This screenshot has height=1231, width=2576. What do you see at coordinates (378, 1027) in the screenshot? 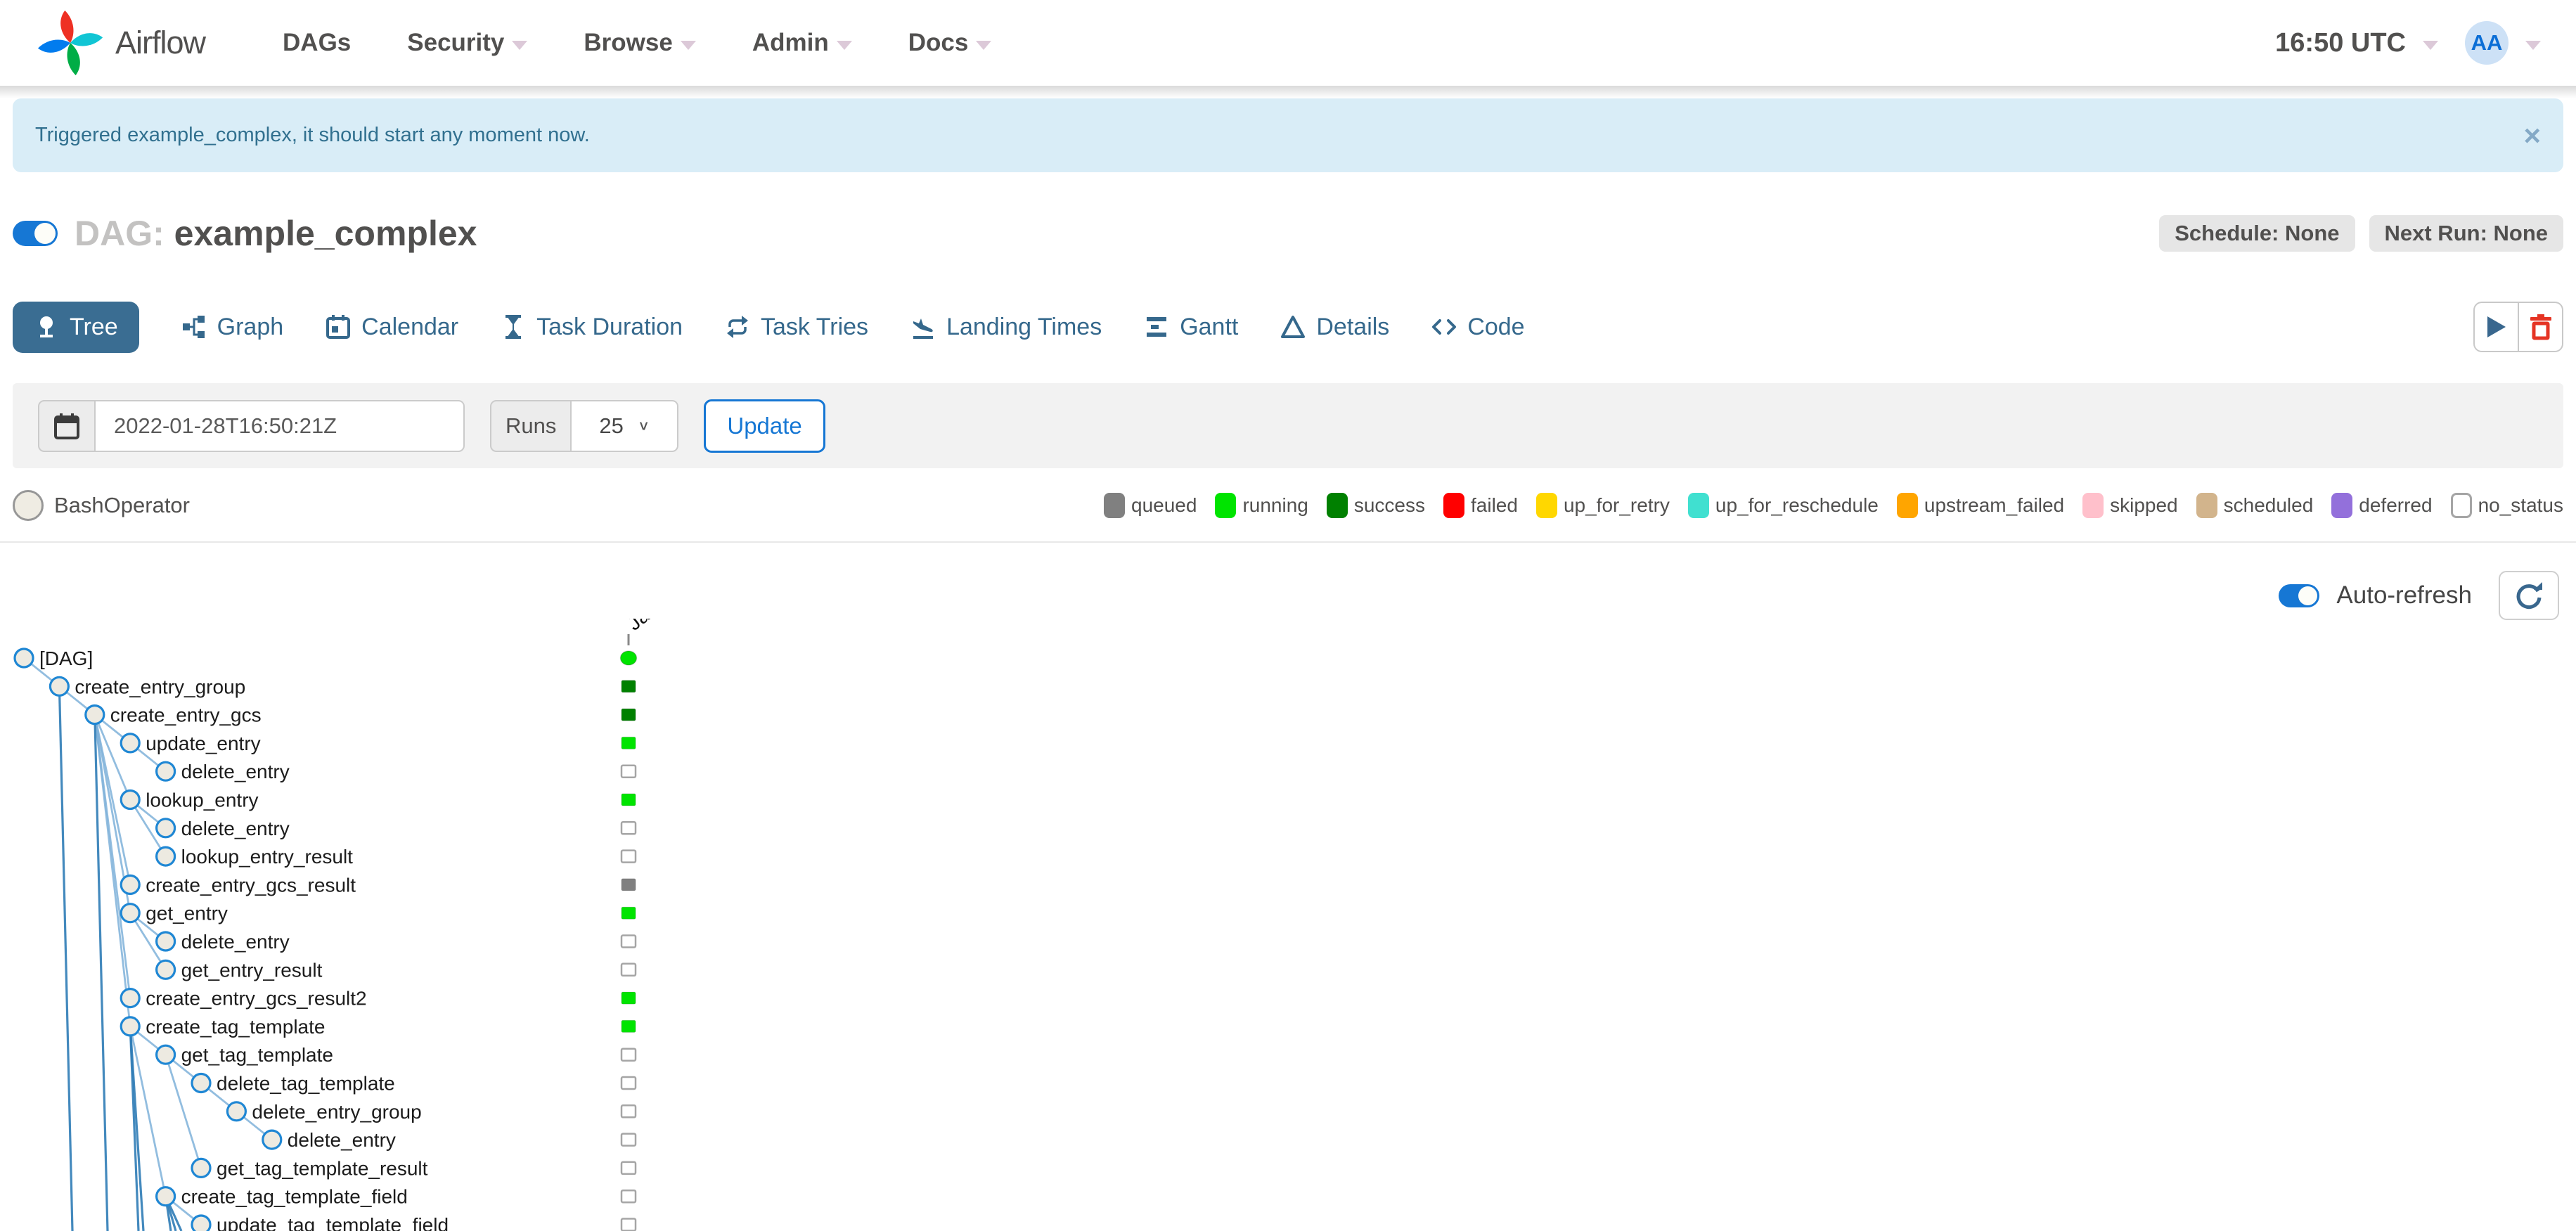
I see `tree-task-node: create_tag_template` at bounding box center [378, 1027].